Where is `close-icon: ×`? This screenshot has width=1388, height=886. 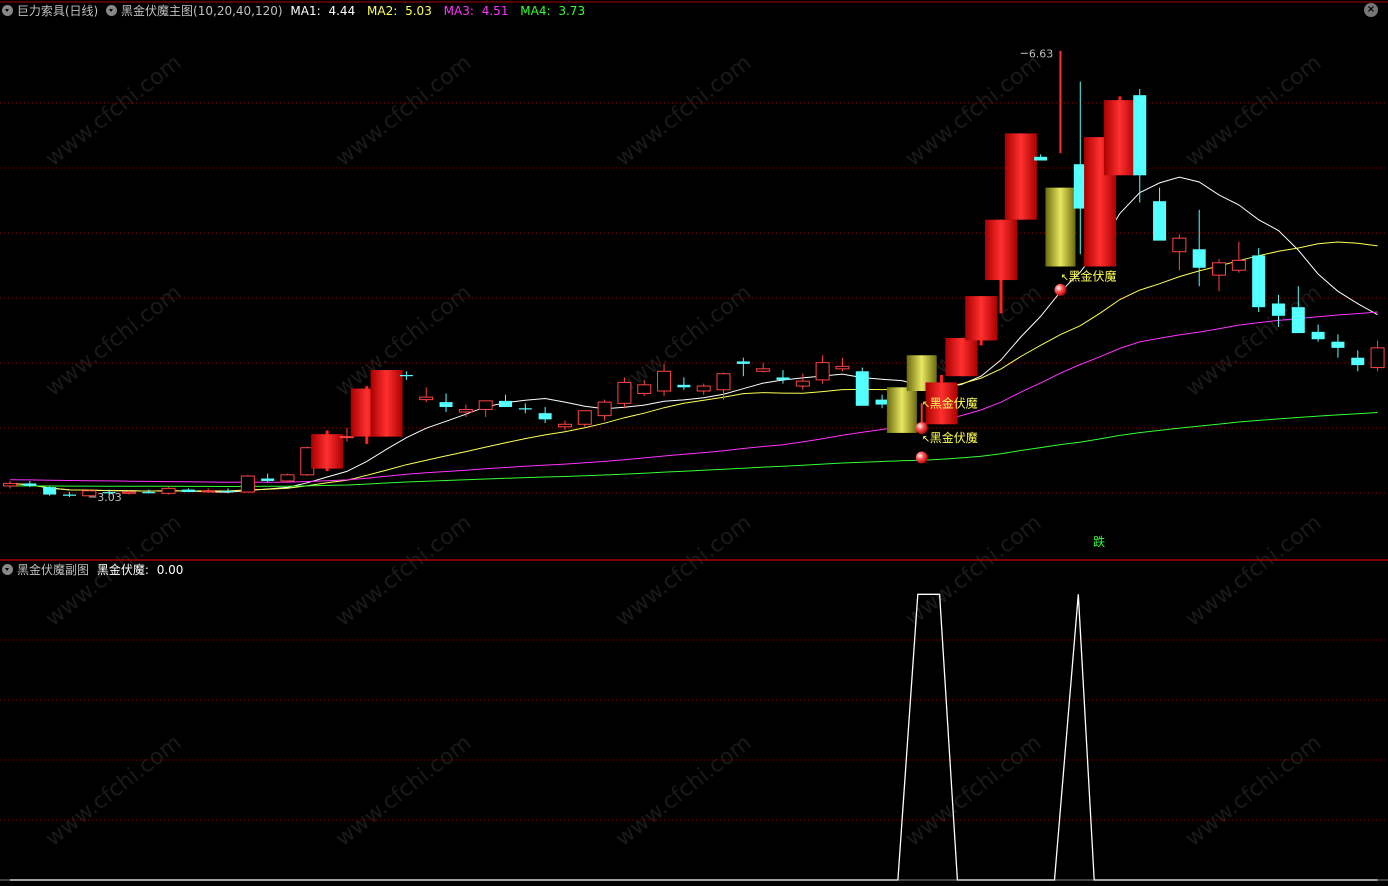
close-icon: × is located at coordinates (1371, 10).